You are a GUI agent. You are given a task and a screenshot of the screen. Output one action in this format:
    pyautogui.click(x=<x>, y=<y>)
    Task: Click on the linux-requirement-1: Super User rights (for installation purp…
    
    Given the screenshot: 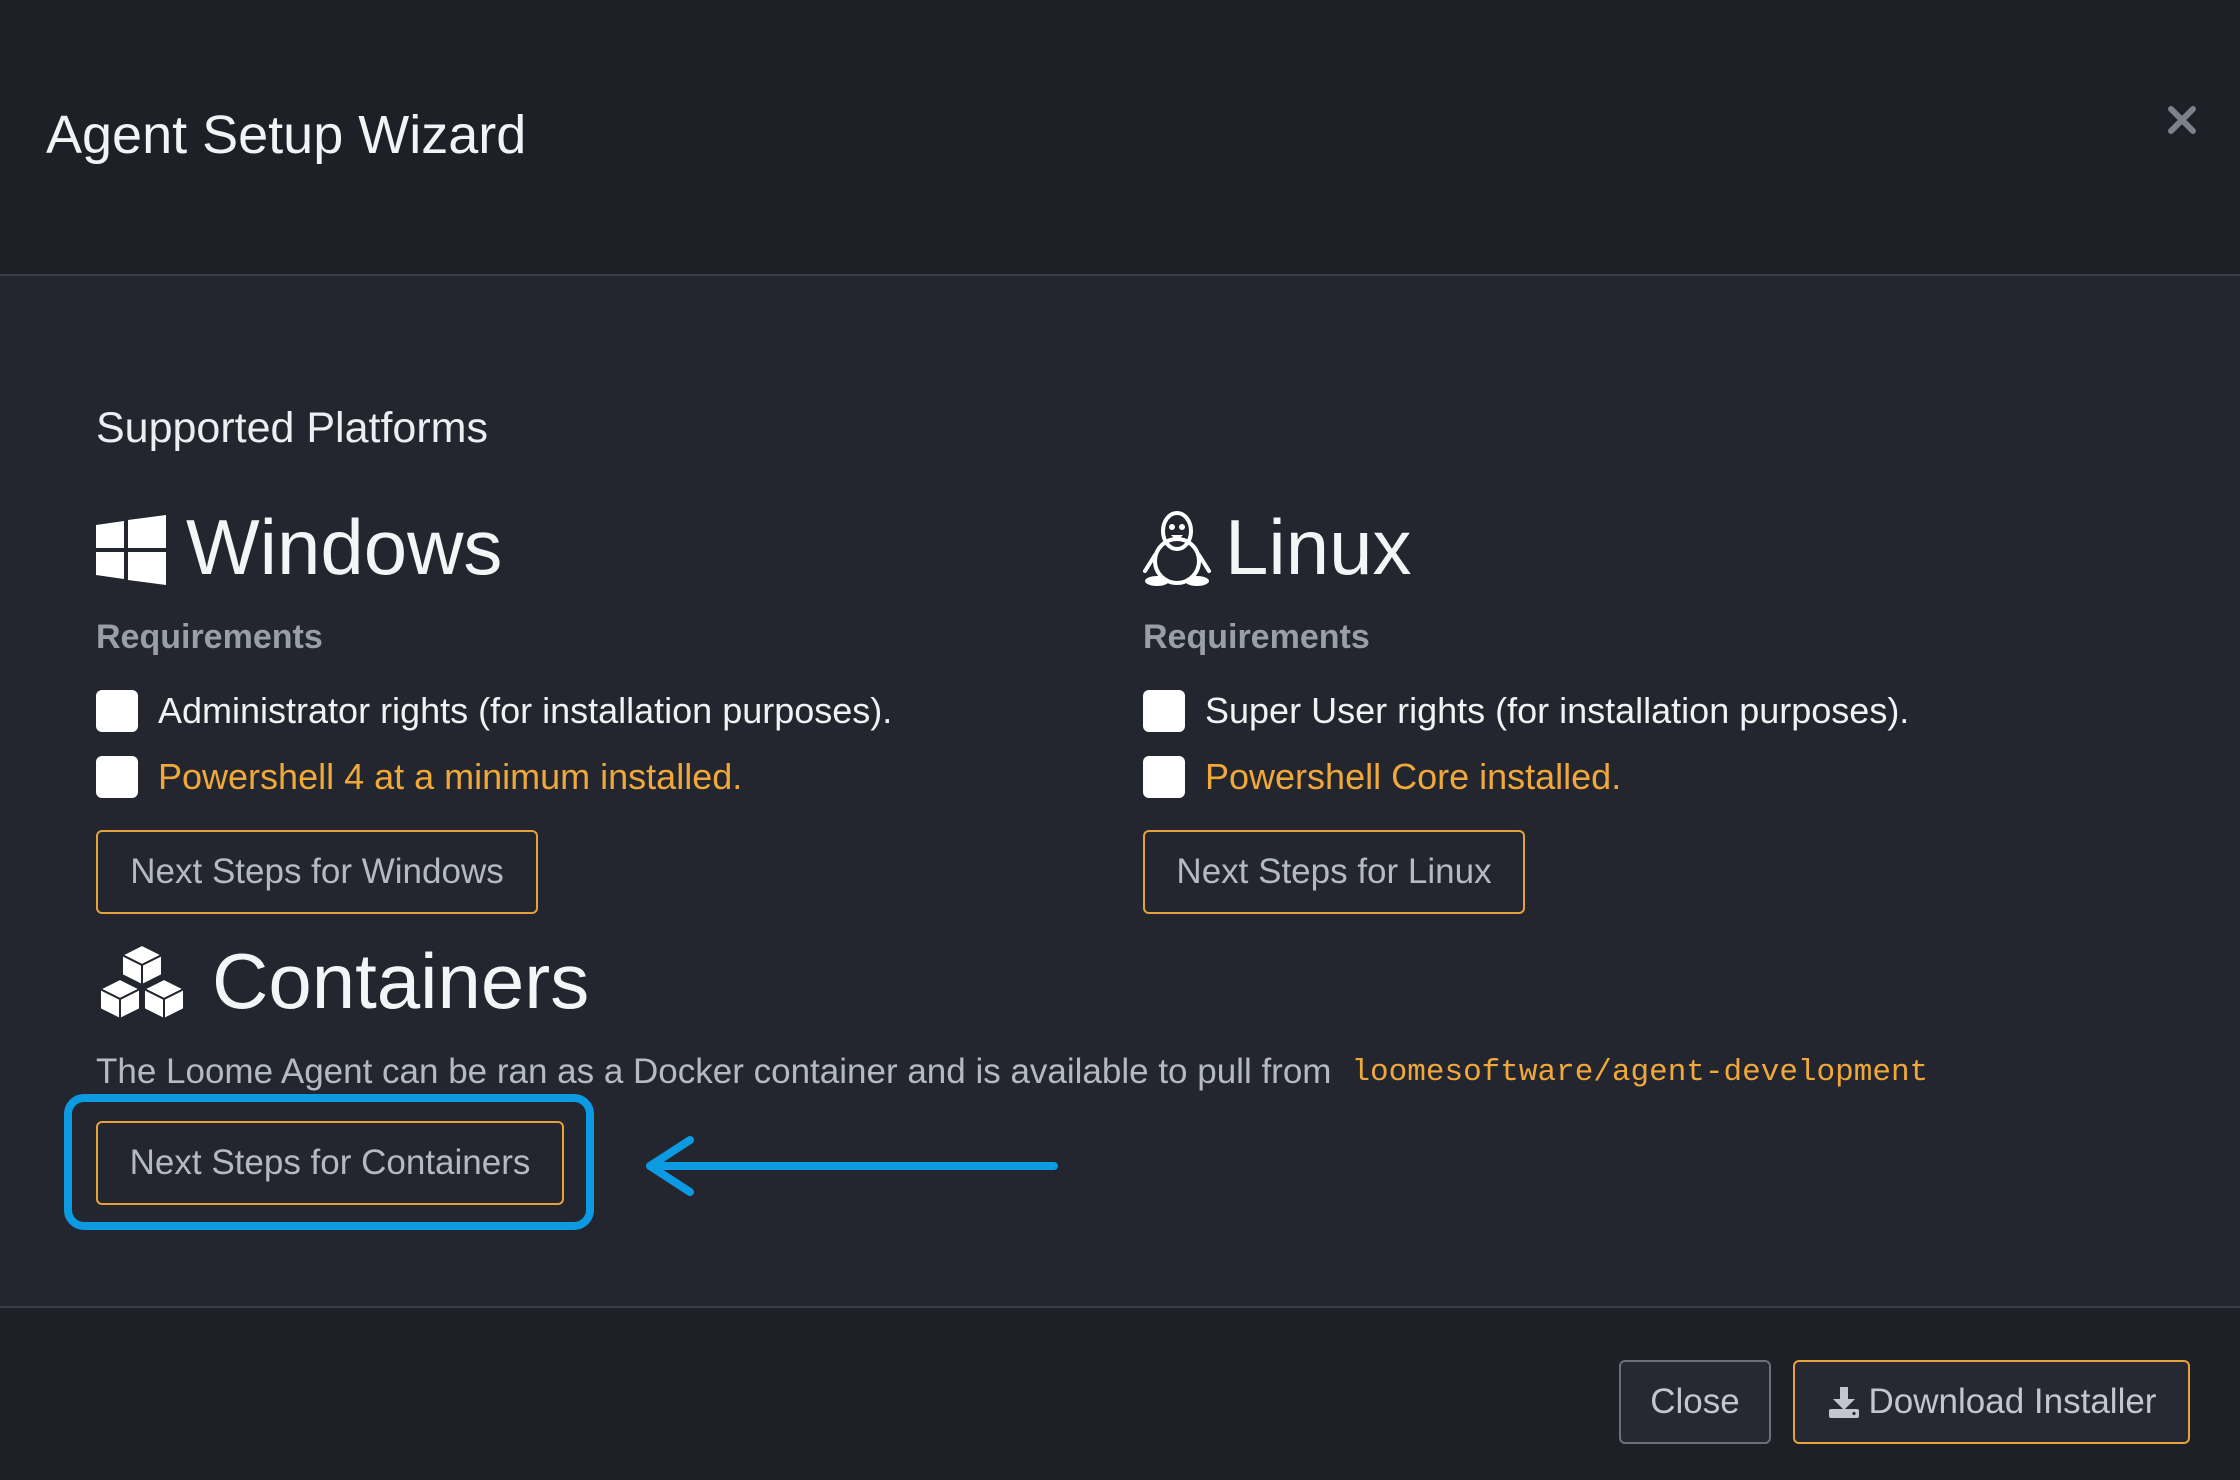 What is the action you would take?
    pyautogui.click(x=1526, y=711)
    